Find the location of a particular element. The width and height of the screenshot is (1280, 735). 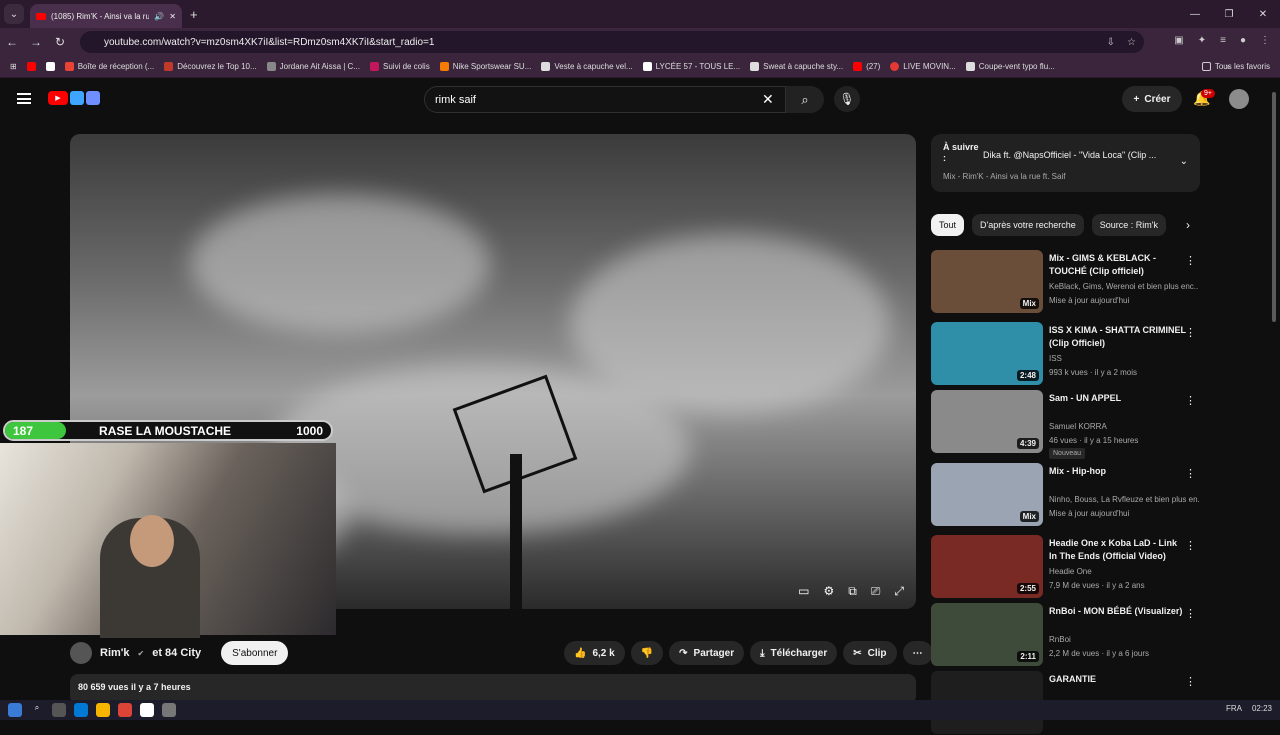

close-window-icon: ✕ is located at coordinates (1263, 14).